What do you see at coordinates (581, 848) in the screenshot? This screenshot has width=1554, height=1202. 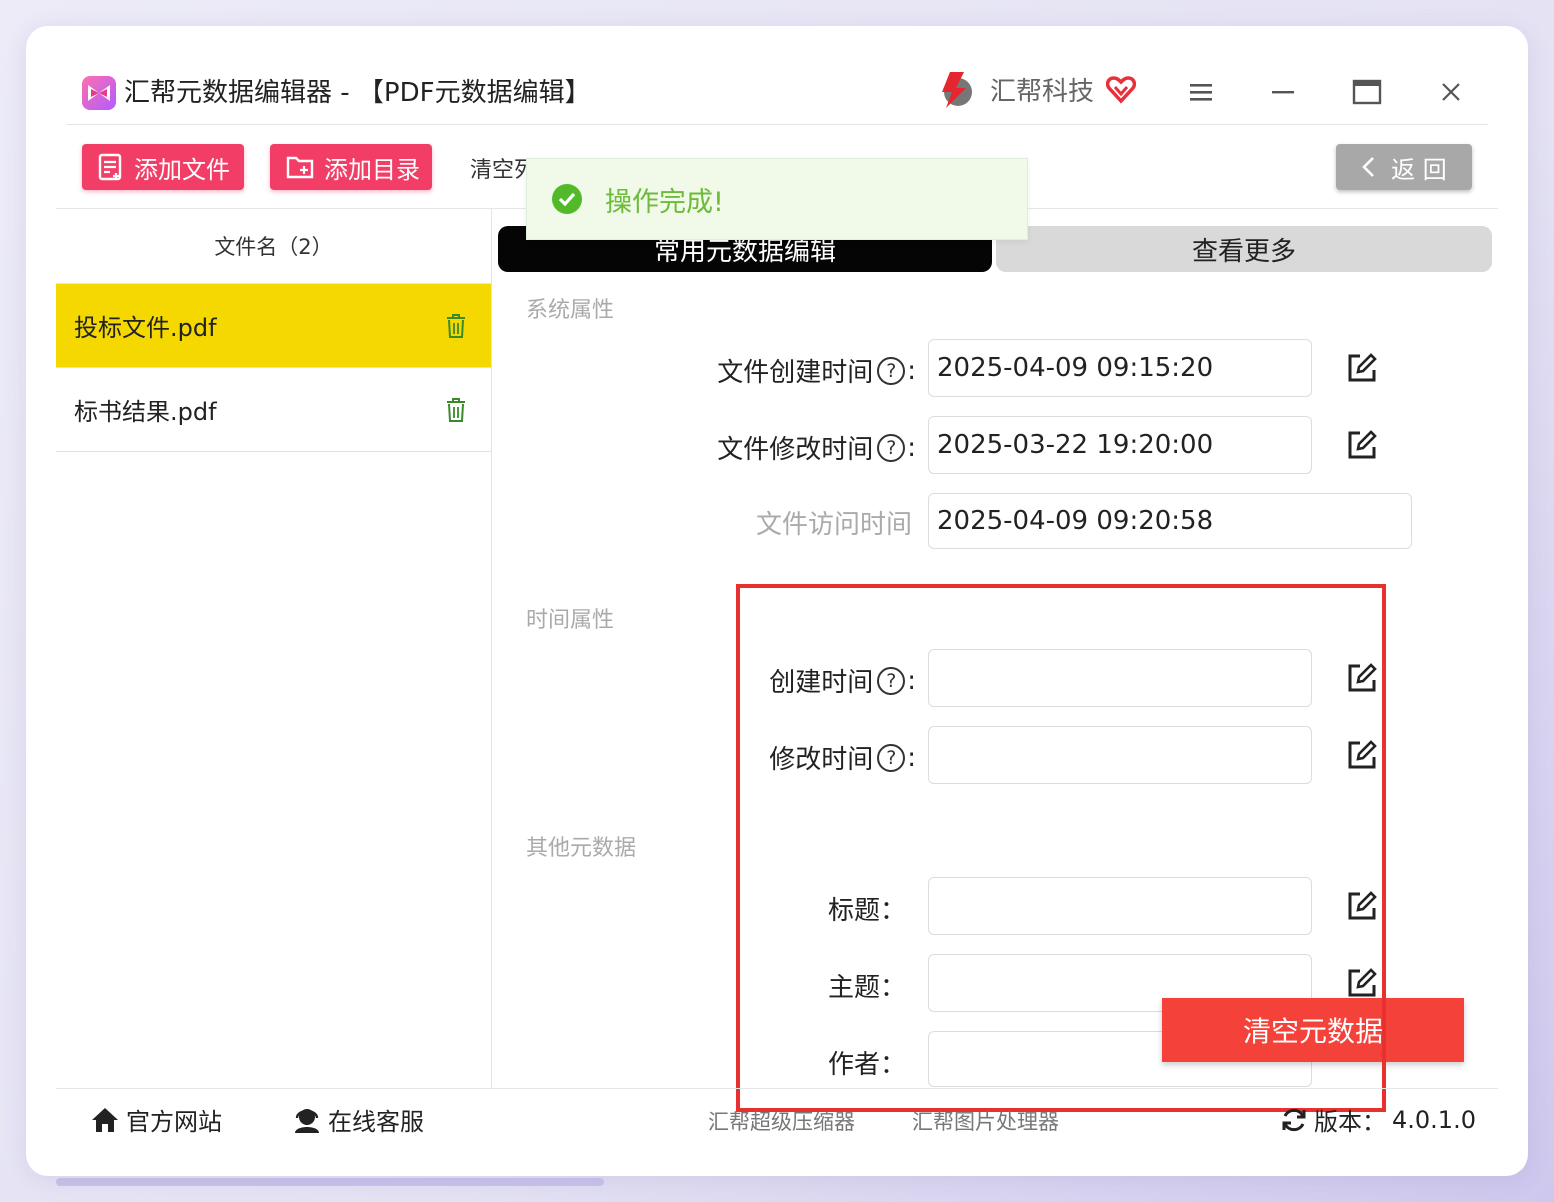 I see `section-other-title: 其他元数据` at bounding box center [581, 848].